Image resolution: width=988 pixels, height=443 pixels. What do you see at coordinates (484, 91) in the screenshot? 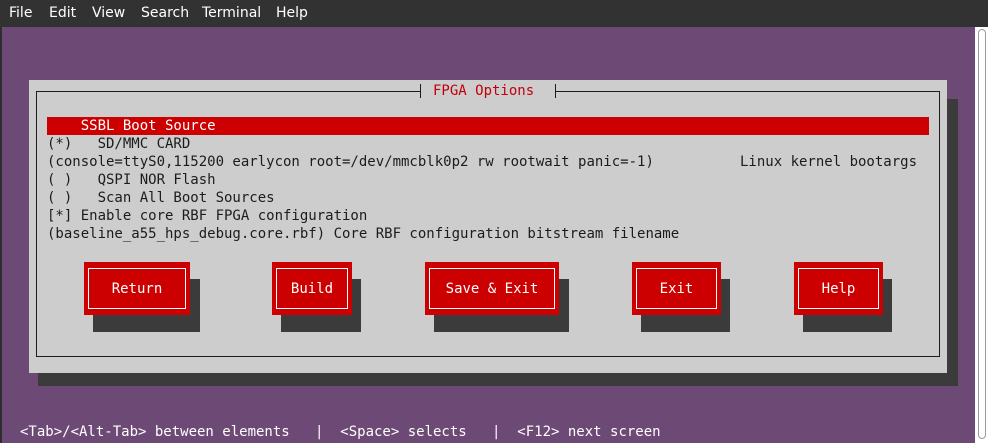
I see `dialog-title: FPGA Options` at bounding box center [484, 91].